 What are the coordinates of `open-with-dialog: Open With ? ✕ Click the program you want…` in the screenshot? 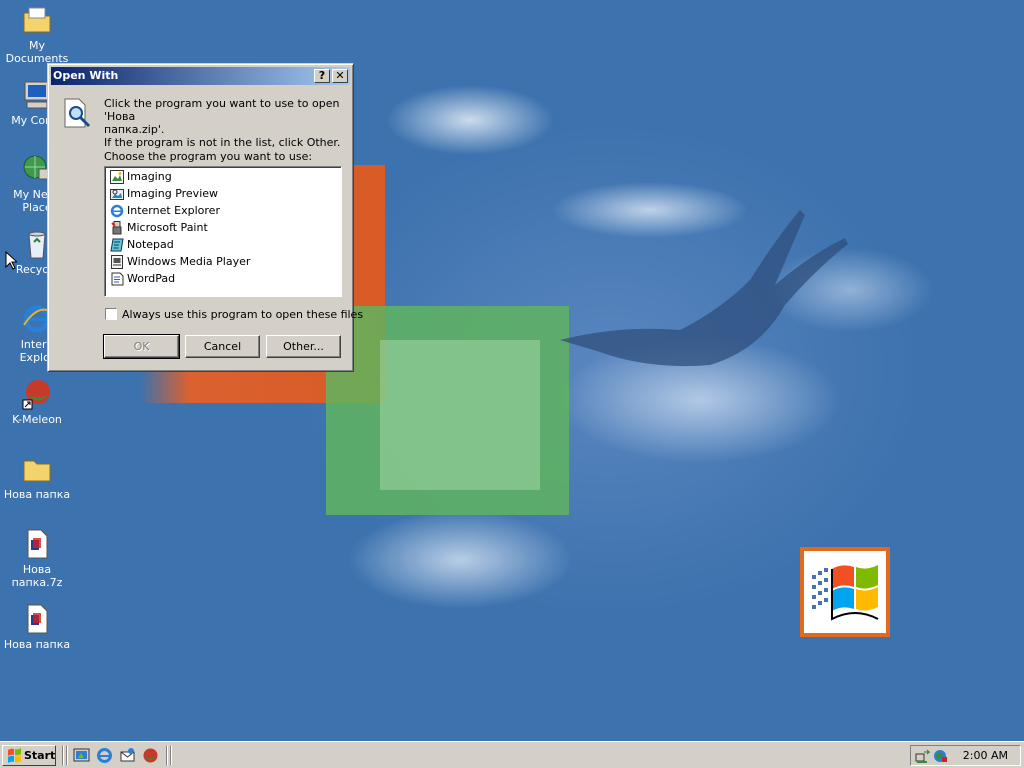 It's located at (205, 217).